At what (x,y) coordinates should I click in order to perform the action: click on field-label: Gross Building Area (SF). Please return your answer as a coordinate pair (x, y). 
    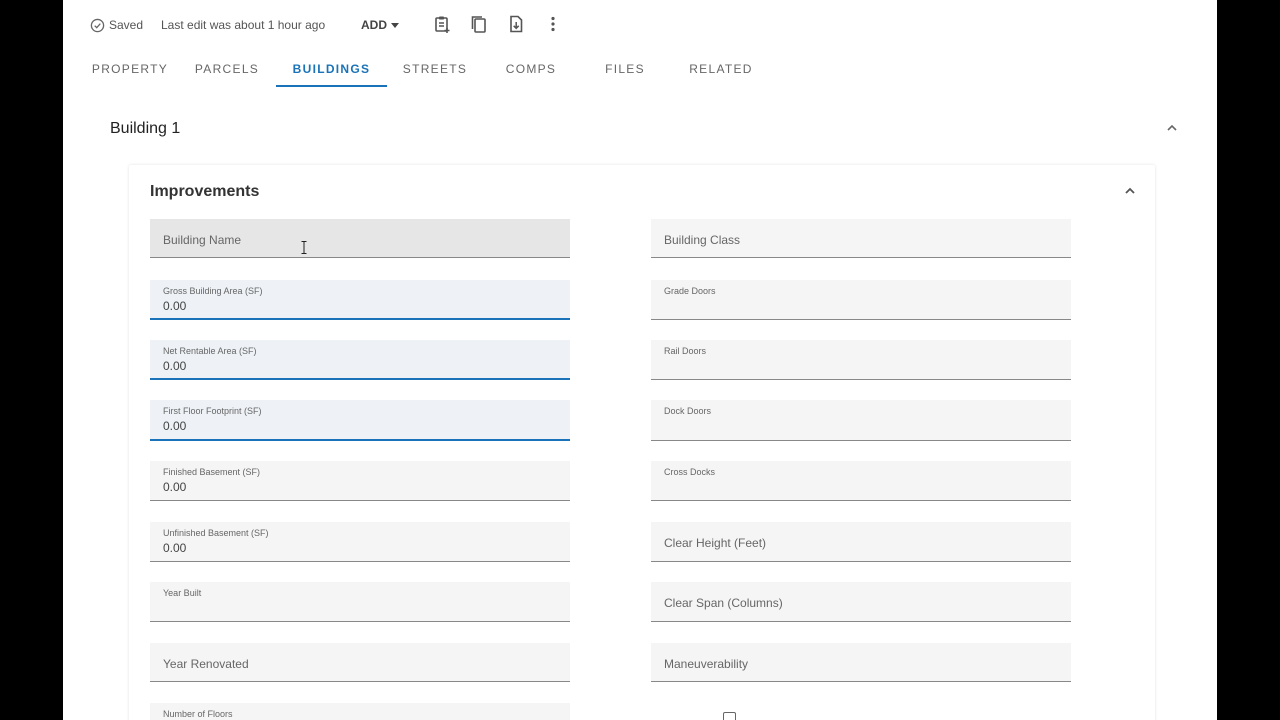
    Looking at the image, I should click on (213, 291).